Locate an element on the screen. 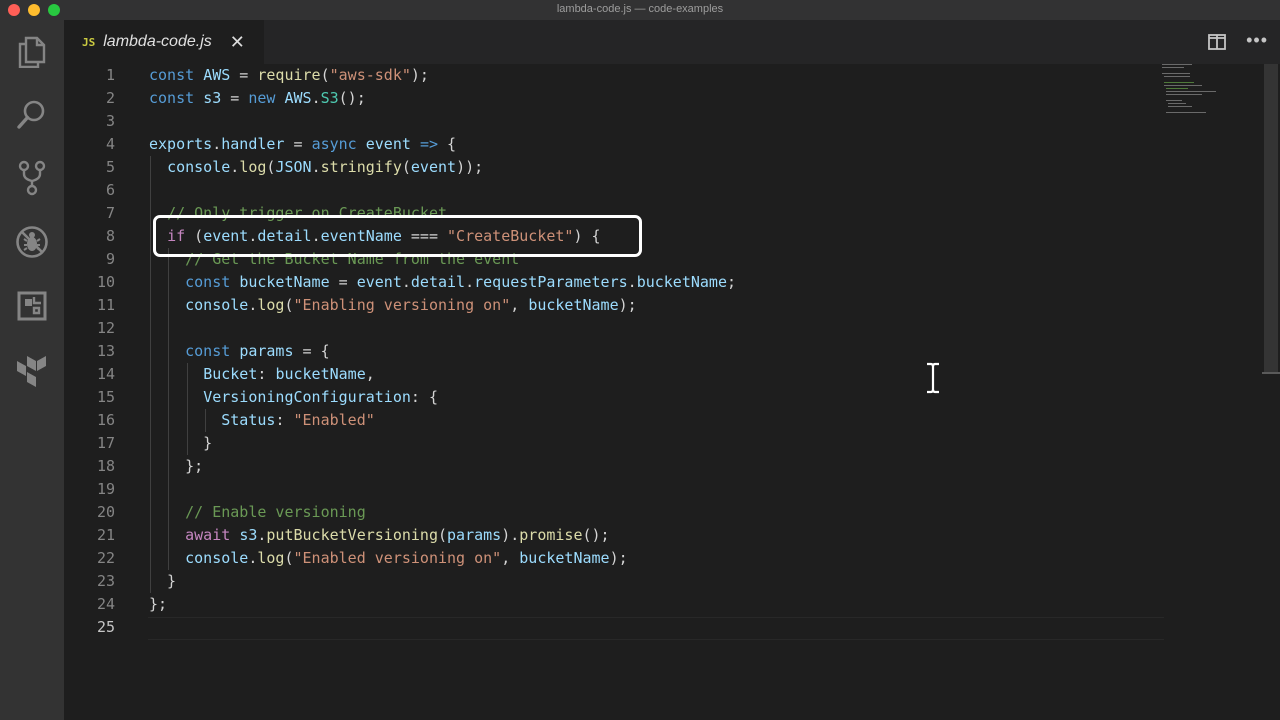 Image resolution: width=1280 pixels, height=720 pixels. code-token: "aws-sdk" is located at coordinates (370, 75).